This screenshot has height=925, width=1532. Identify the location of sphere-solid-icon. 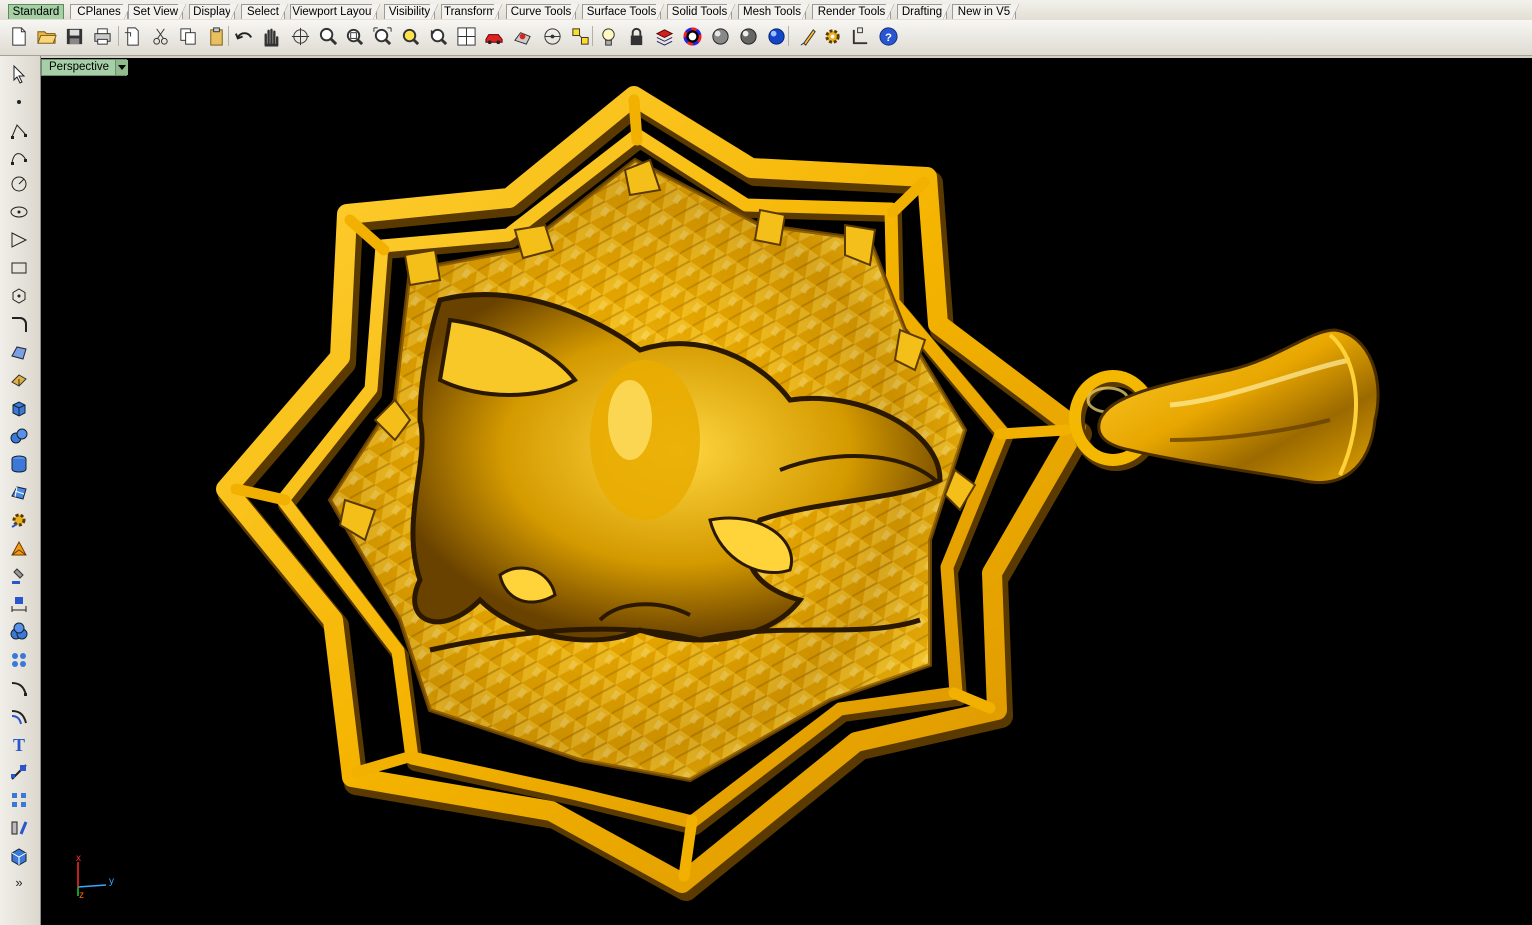
(19, 436).